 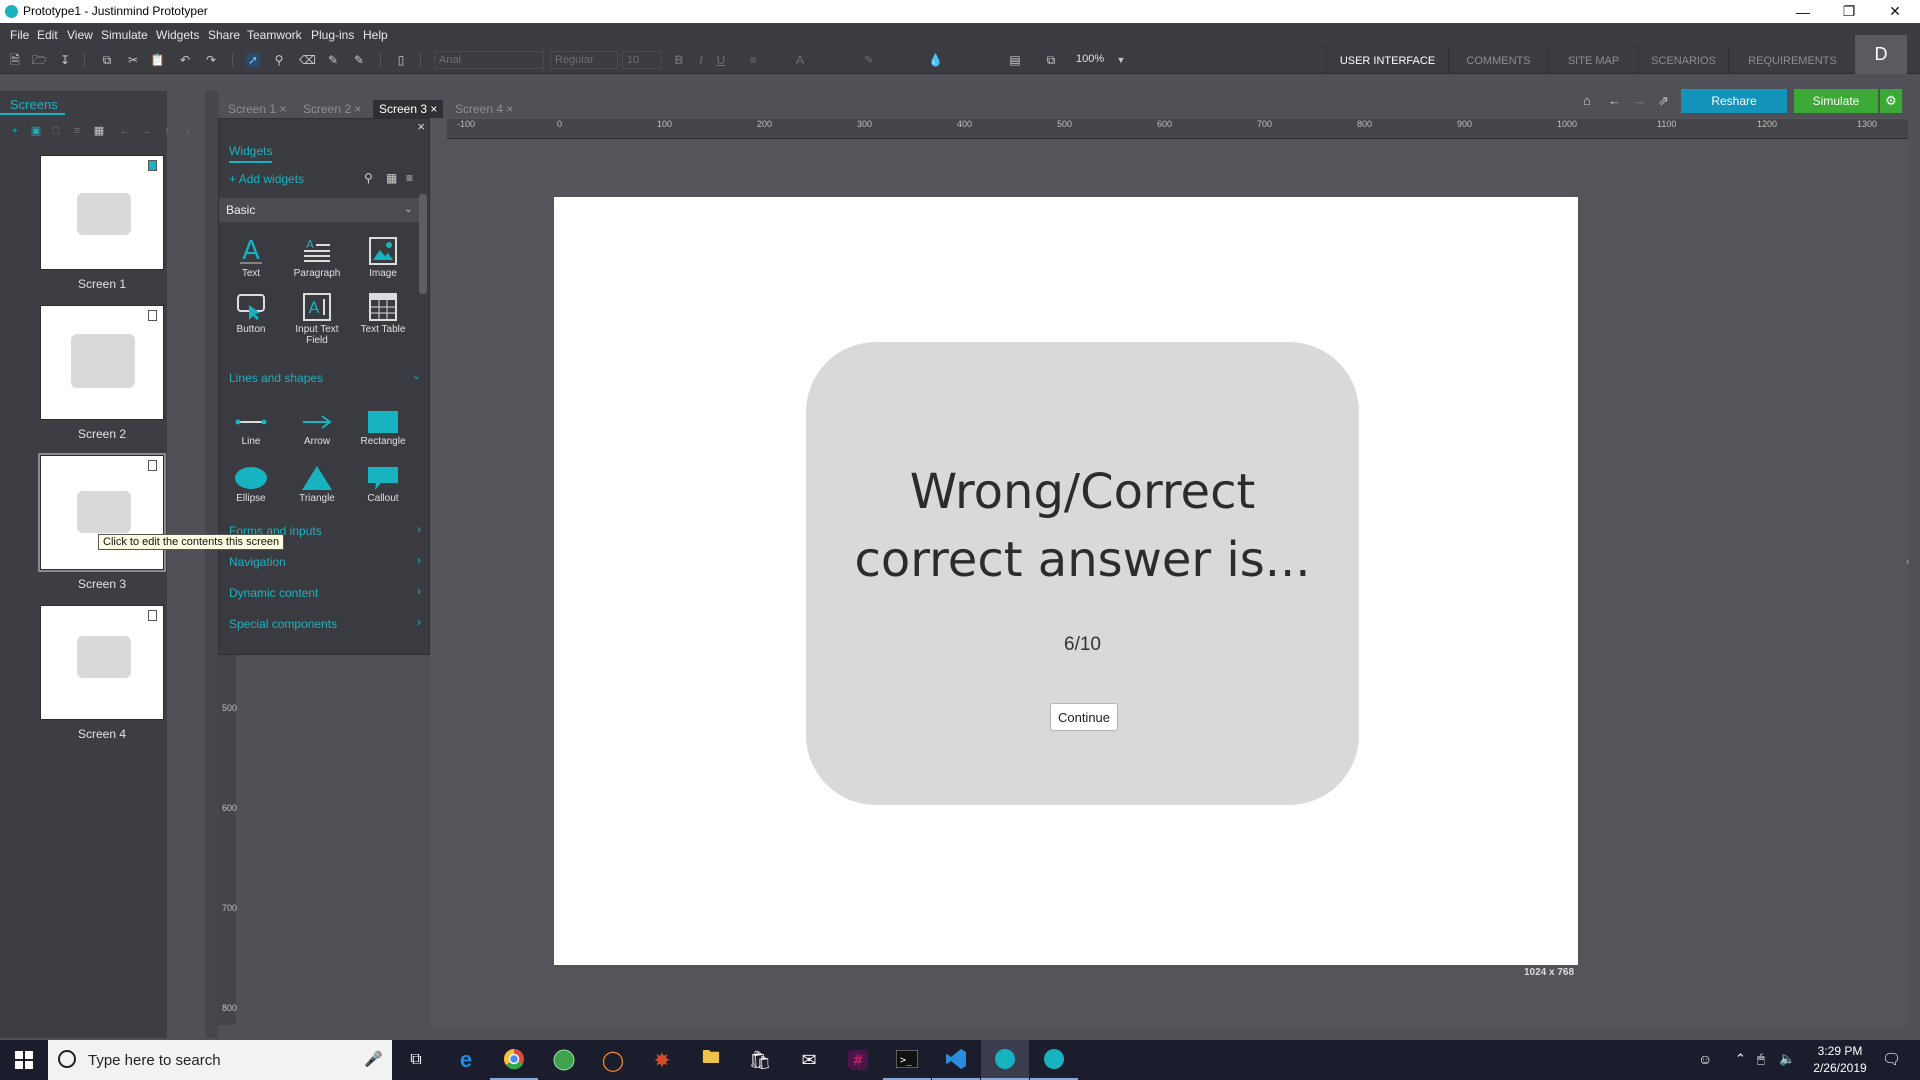 I want to click on menu-plugins: Plug-ins, so click(x=332, y=35).